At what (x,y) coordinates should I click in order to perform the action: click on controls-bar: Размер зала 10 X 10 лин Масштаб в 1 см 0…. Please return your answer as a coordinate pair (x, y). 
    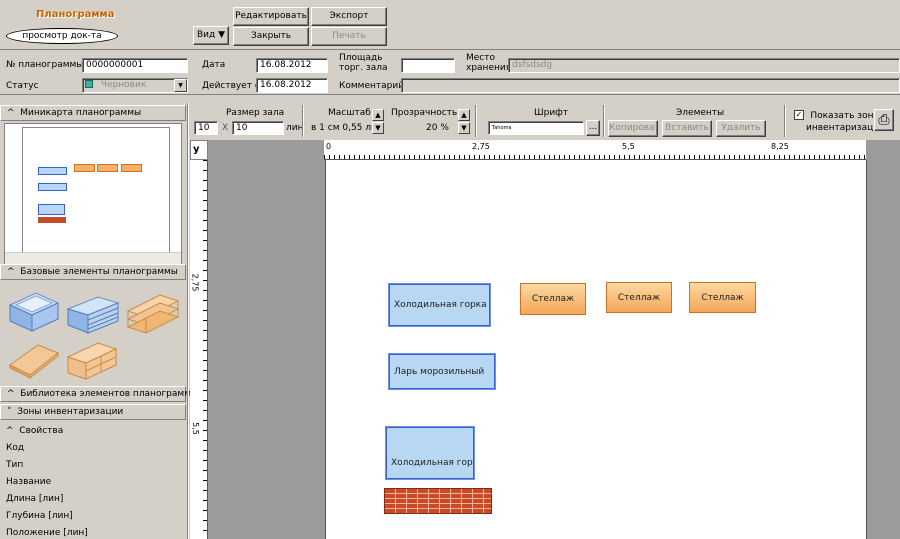
    Looking at the image, I should click on (545, 121).